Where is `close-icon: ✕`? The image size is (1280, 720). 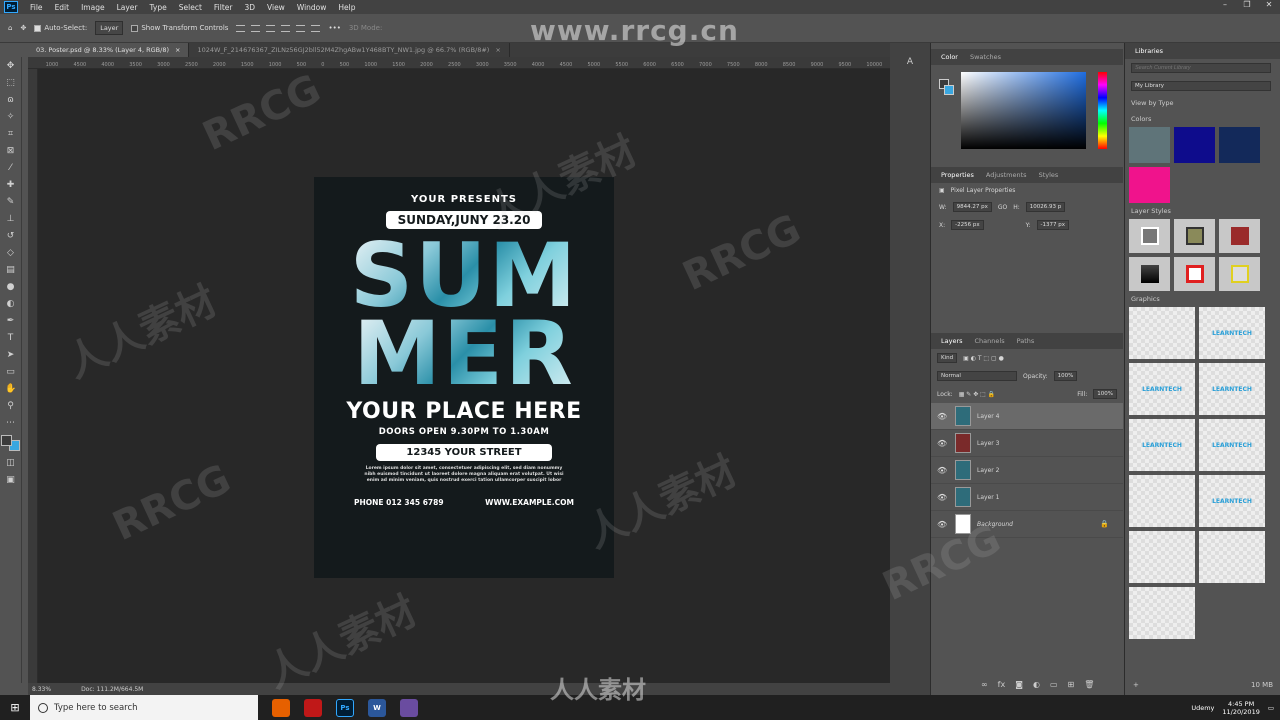
close-icon: ✕ is located at coordinates (1269, 4).